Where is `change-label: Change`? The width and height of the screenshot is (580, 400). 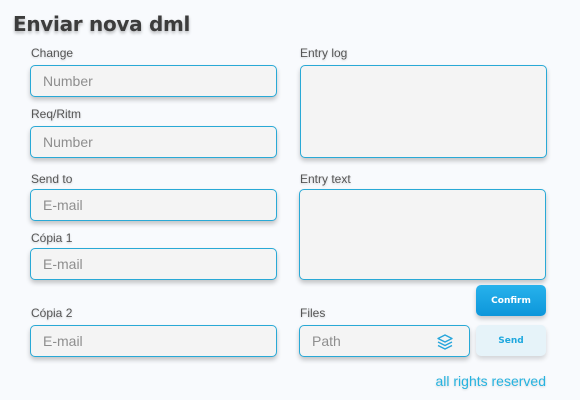 change-label: Change is located at coordinates (52, 53).